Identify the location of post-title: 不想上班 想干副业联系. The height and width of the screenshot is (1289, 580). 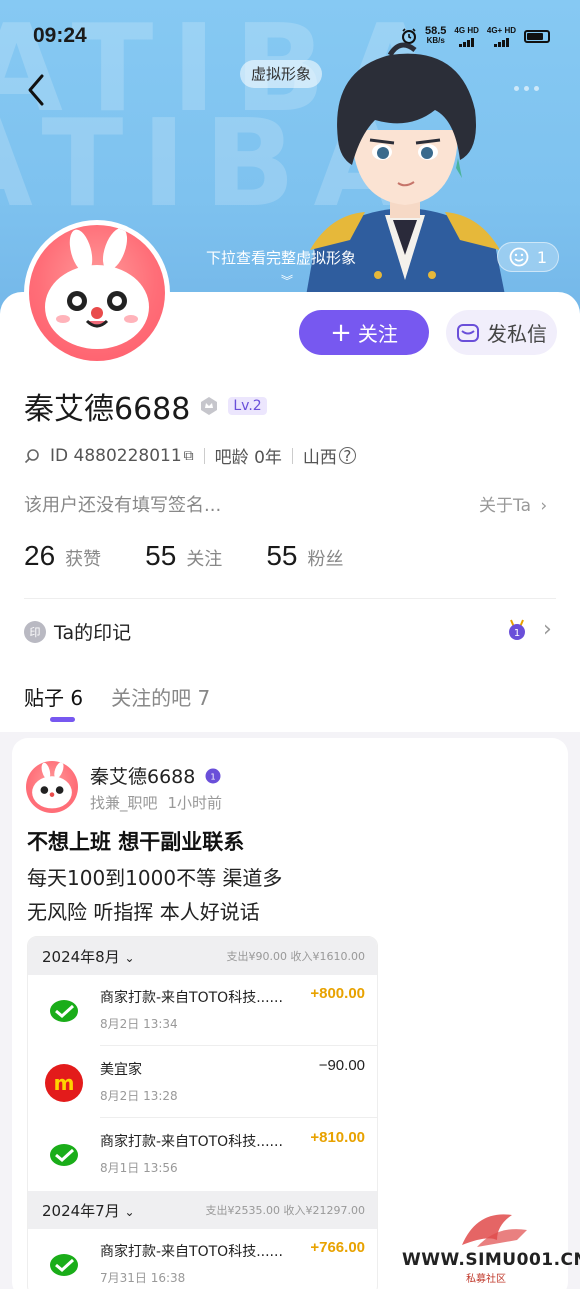
(136, 842).